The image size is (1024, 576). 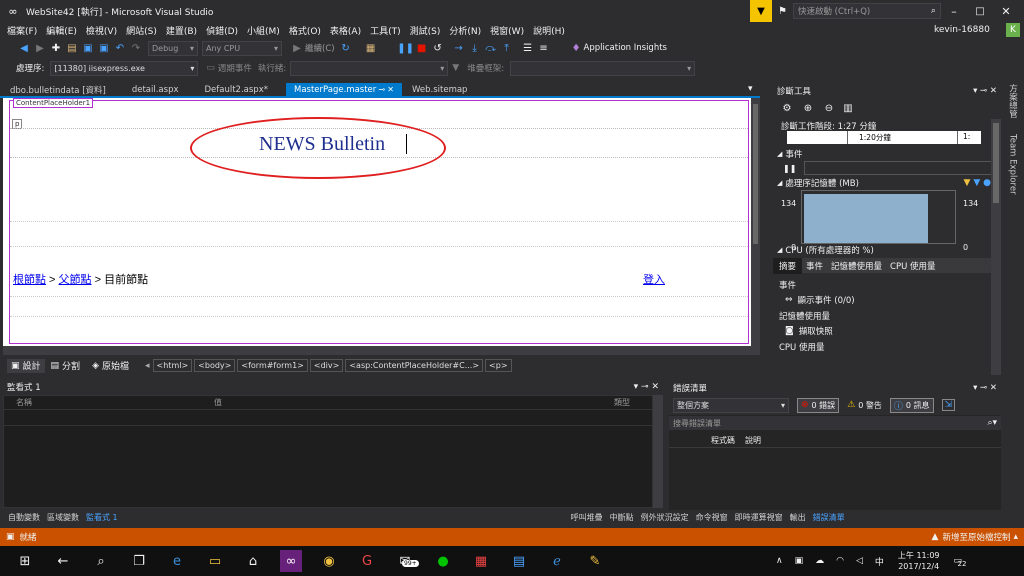 I want to click on page-heading: NEWS Bulletin, so click(x=322, y=144).